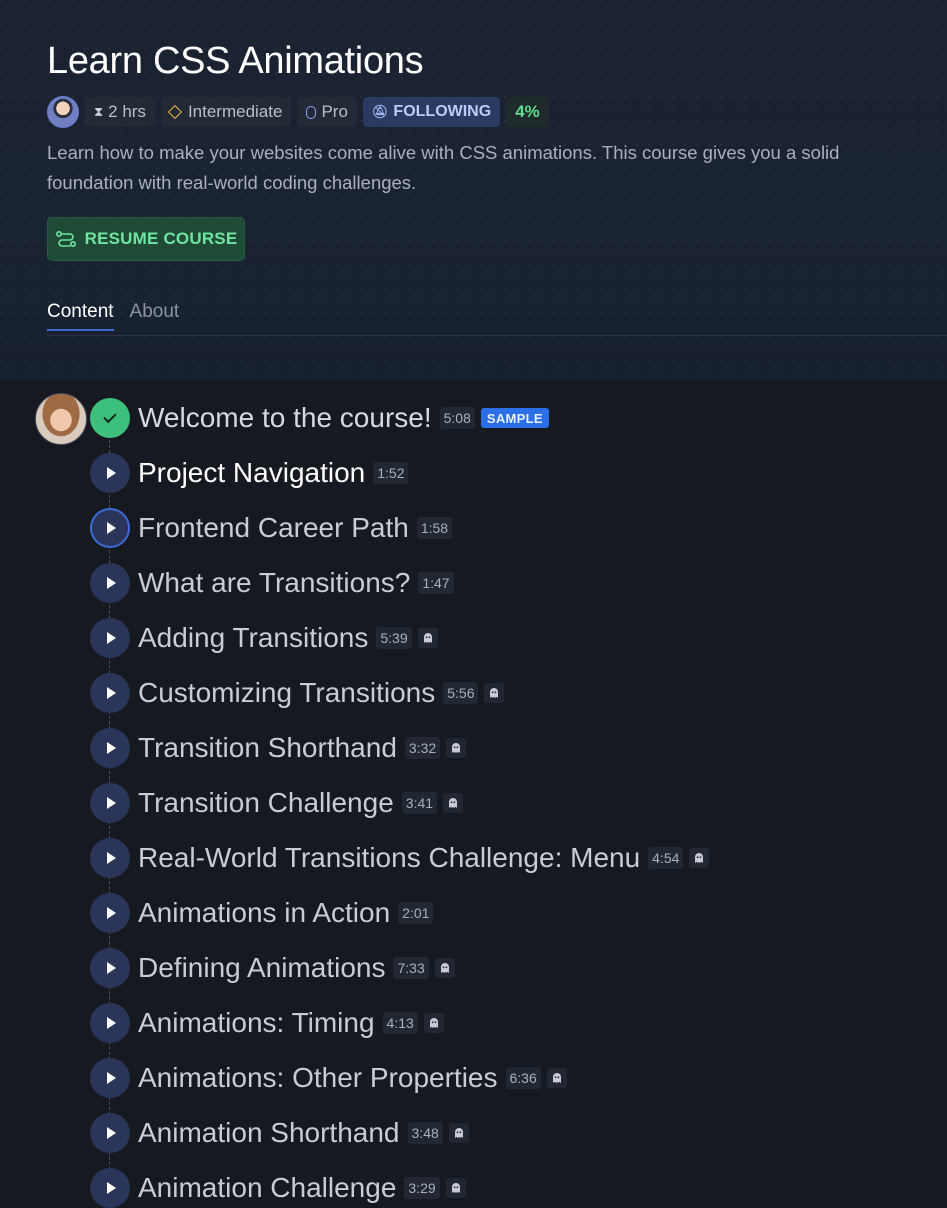 The image size is (947, 1208). What do you see at coordinates (391, 473) in the screenshot?
I see `lesson-duration: 1:52` at bounding box center [391, 473].